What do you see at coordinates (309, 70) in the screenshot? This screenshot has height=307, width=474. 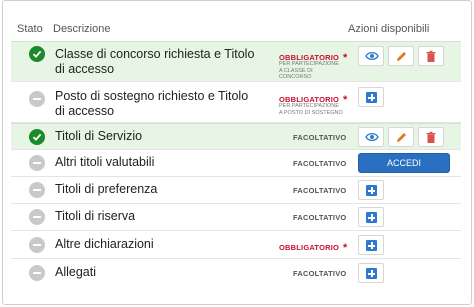 I see `row-note: PER PARTECIPAZIONE A CLASSE DI CONCORSO` at bounding box center [309, 70].